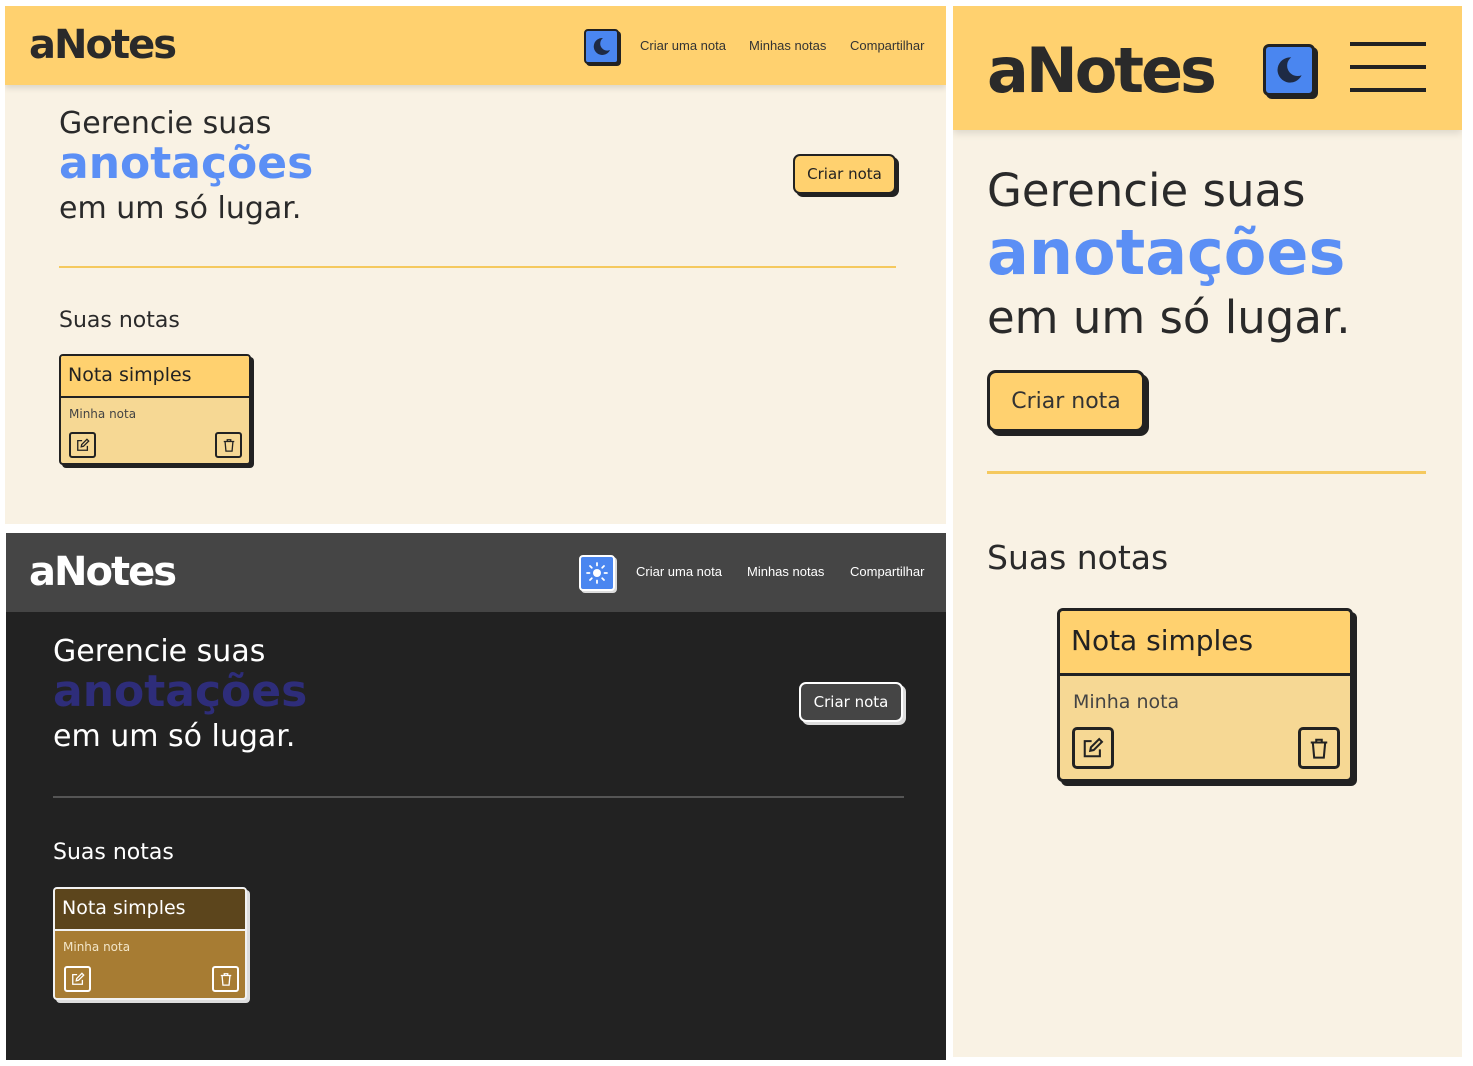 This screenshot has width=1473, height=1066. I want to click on sun-icon, so click(597, 573).